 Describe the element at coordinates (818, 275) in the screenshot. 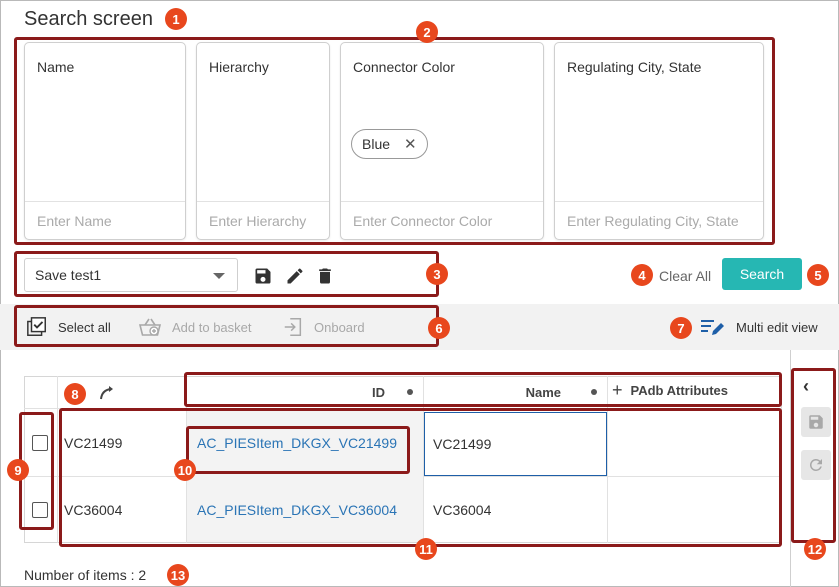

I see `badge-5: 5` at that location.